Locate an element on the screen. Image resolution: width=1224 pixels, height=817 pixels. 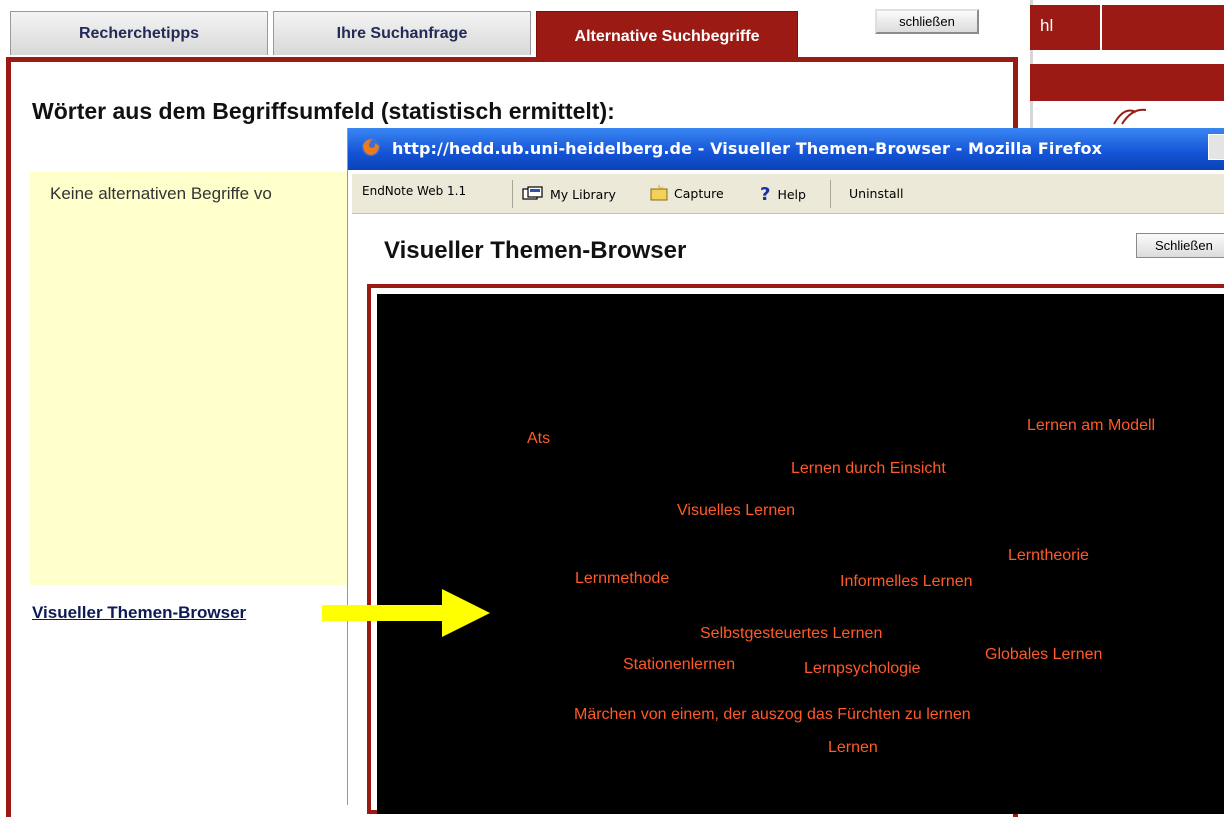
topic-term: Lernen is located at coordinates (853, 748).